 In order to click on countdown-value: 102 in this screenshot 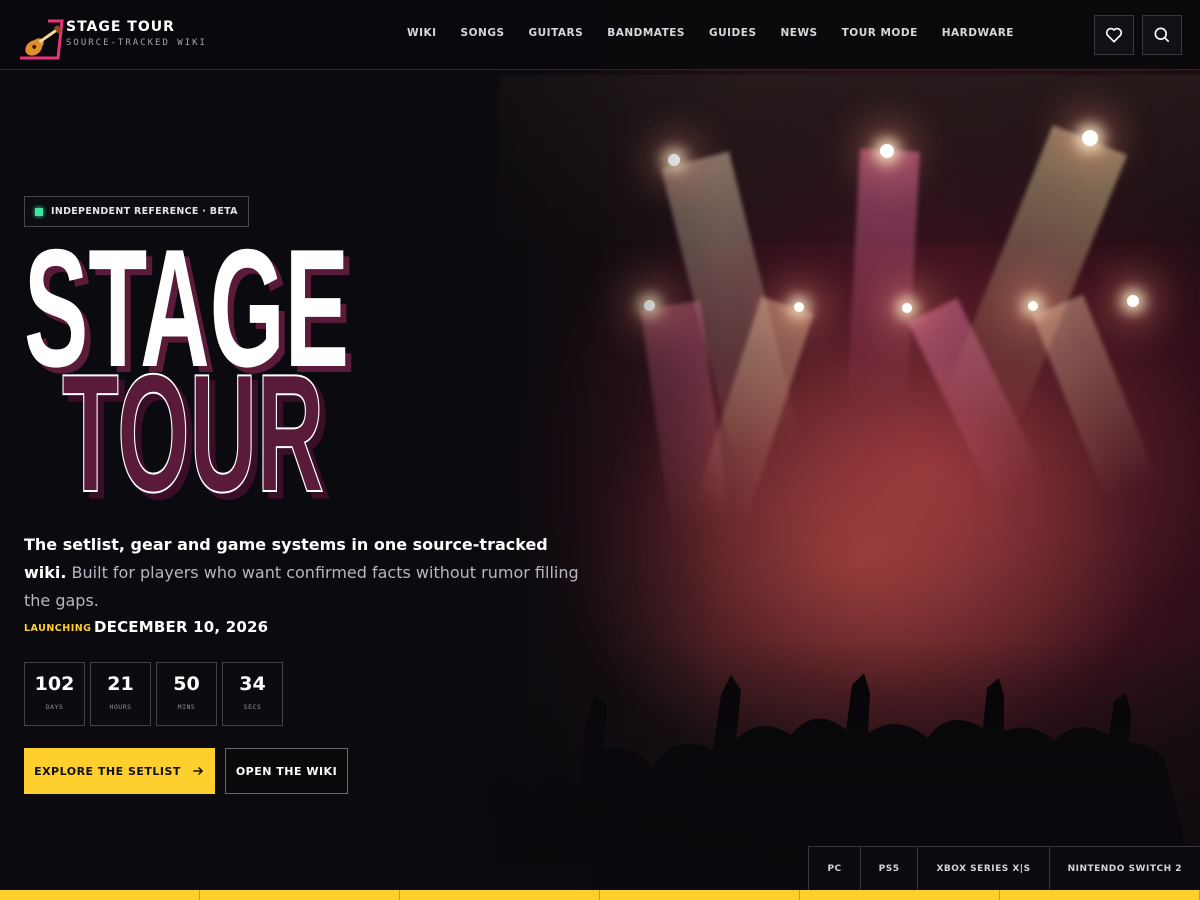, I will do `click(54, 684)`.